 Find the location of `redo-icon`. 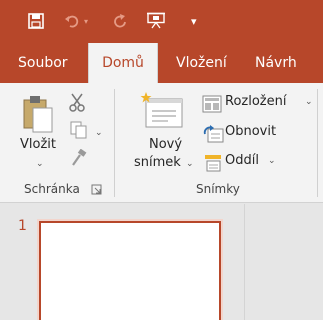

redo-icon is located at coordinates (120, 21).